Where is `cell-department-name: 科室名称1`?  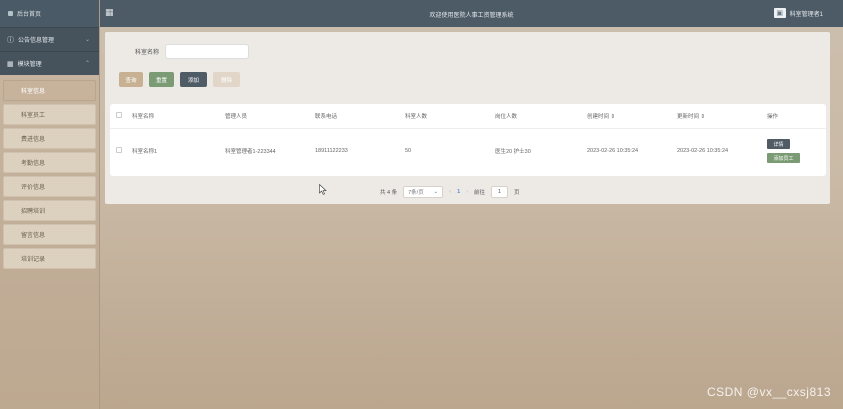 cell-department-name: 科室名称1 is located at coordinates (145, 152).